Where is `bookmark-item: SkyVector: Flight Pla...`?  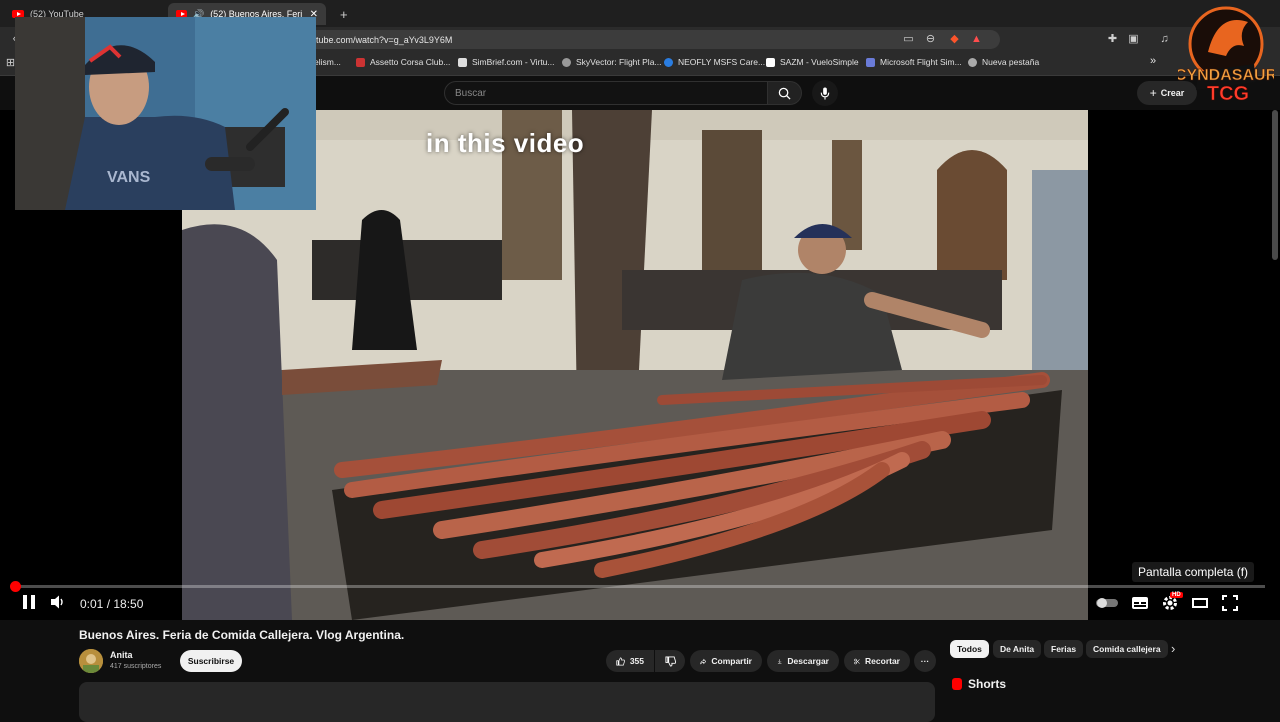
bookmark-item: SkyVector: Flight Pla... is located at coordinates (612, 62).